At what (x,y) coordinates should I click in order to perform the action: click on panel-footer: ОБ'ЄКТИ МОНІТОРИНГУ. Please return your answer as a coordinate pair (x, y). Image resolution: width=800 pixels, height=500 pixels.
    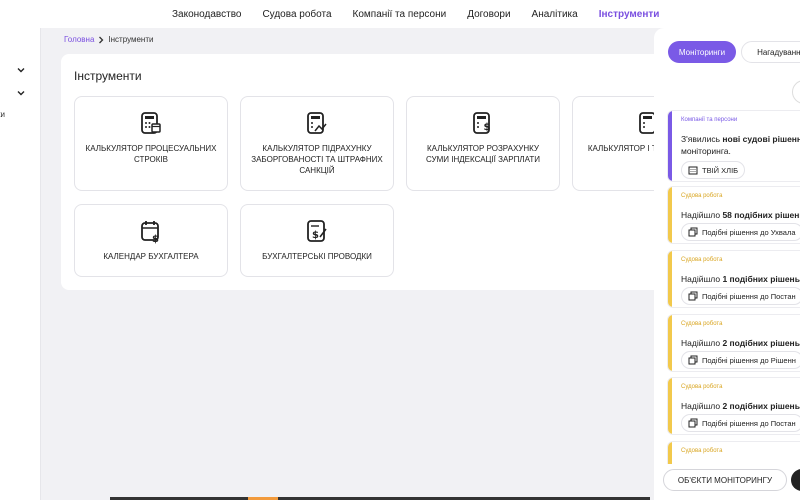
    Looking at the image, I should click on (727, 482).